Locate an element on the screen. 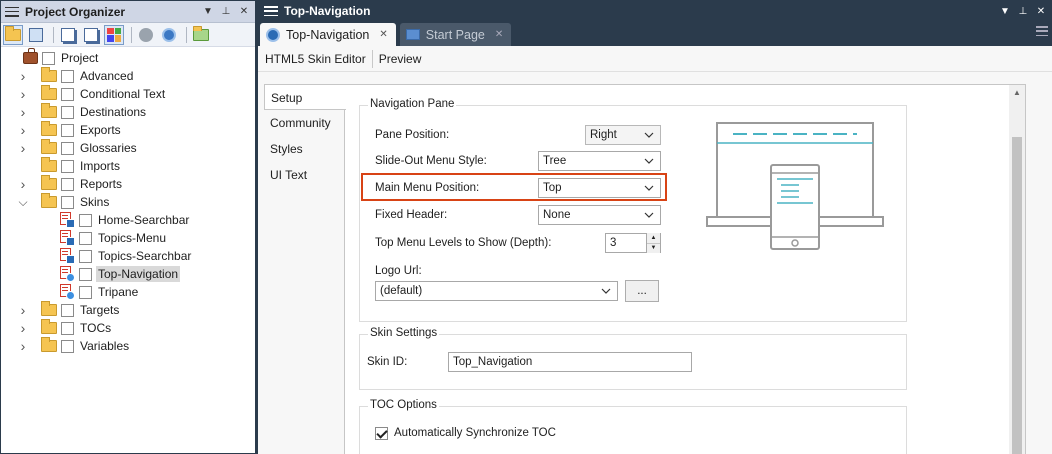 This screenshot has width=1052, height=454. tab-styles: Styles is located at coordinates (304, 149).